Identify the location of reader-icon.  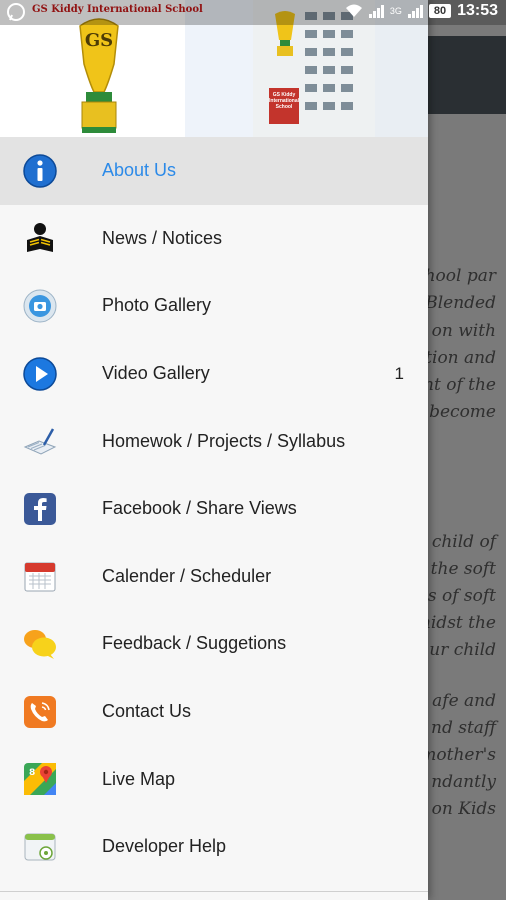
(40, 238).